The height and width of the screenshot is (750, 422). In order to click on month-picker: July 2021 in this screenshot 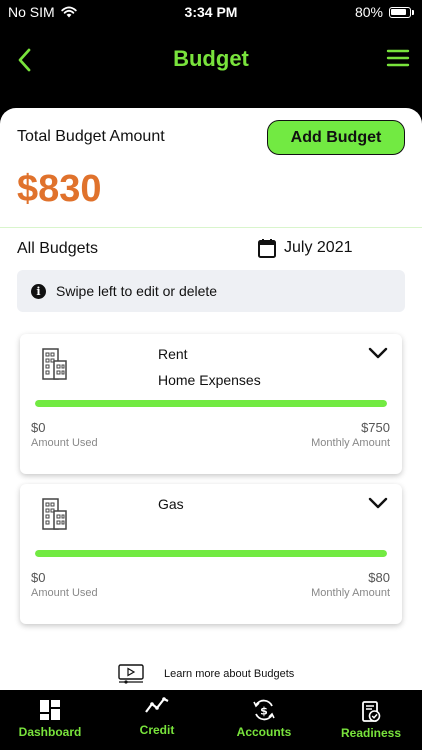, I will do `click(305, 248)`.